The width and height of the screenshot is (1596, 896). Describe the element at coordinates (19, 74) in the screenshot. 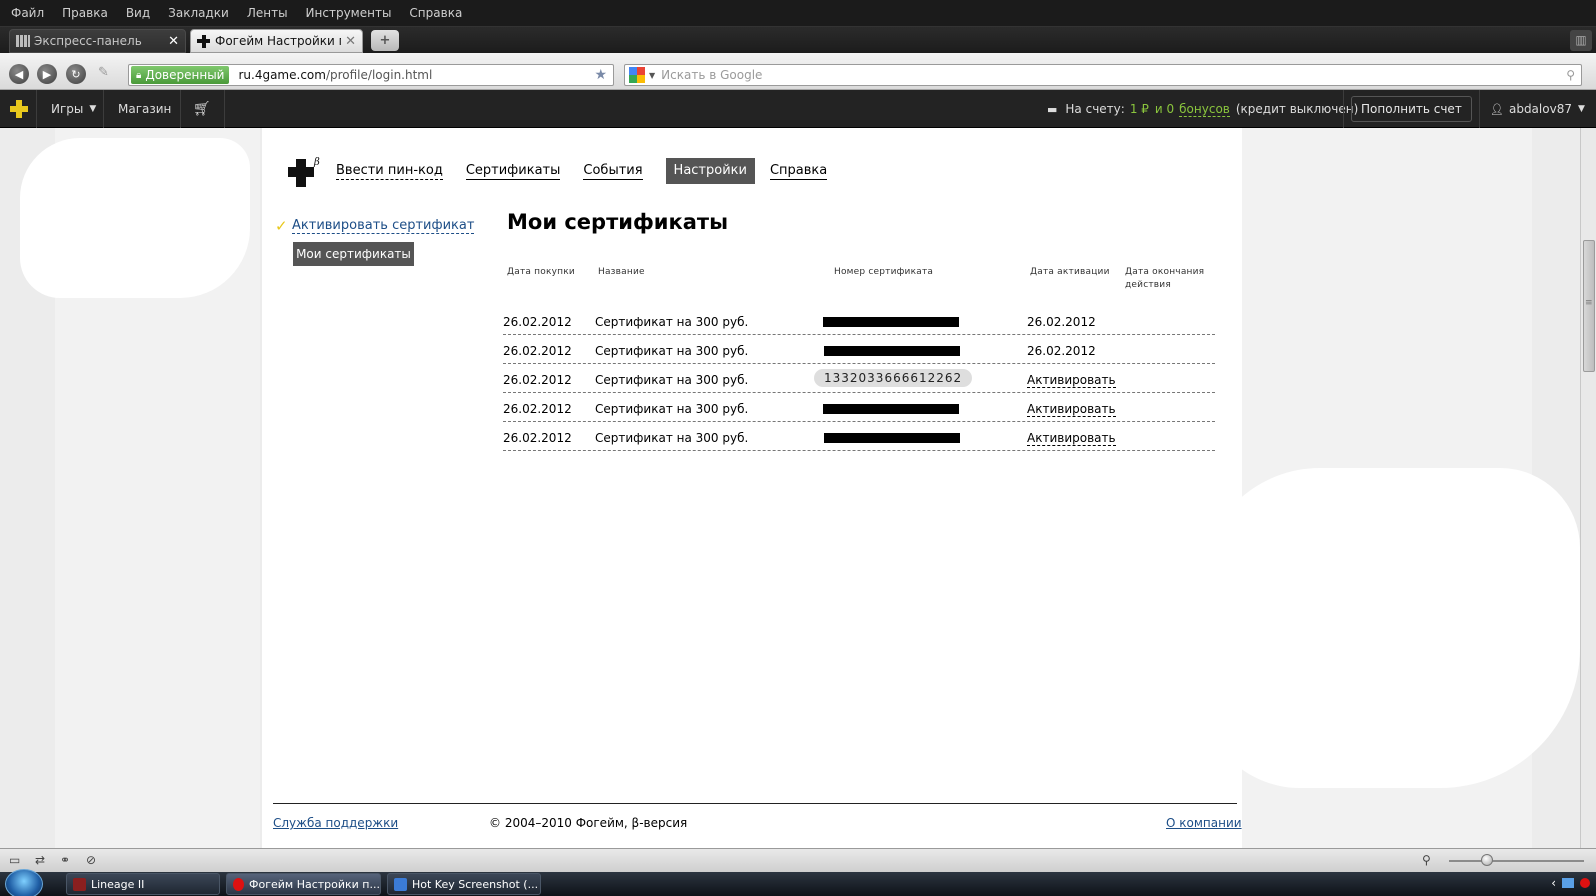

I see `back-icon: ◀` at that location.